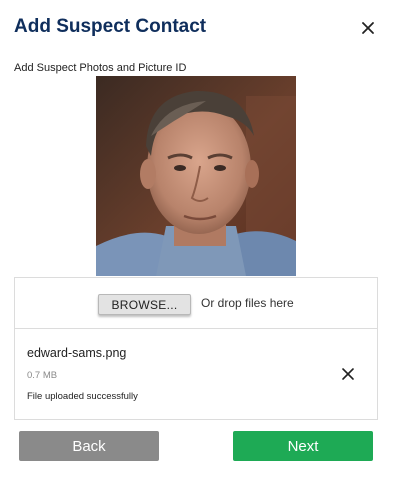 Image resolution: width=393 pixels, height=483 pixels. I want to click on file-name: edward-sams.png, so click(77, 353).